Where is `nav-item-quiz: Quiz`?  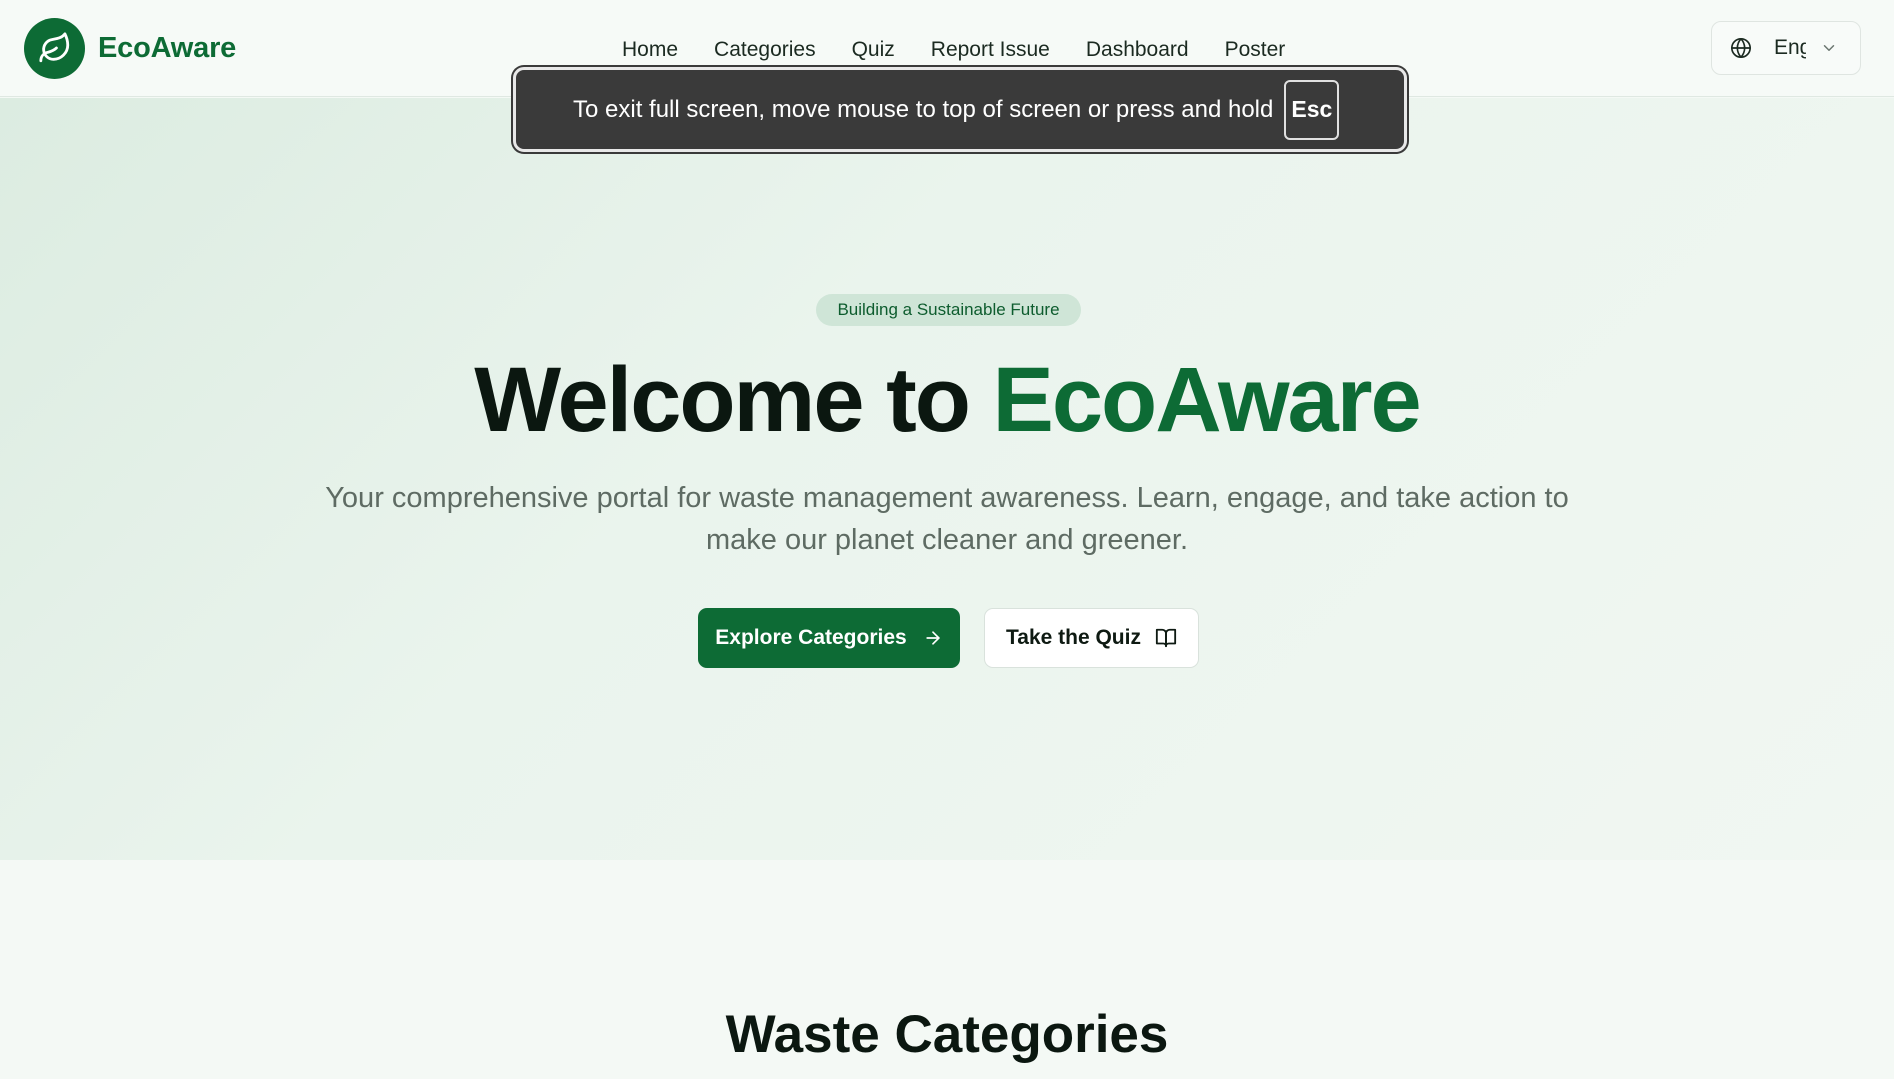 nav-item-quiz: Quiz is located at coordinates (873, 50).